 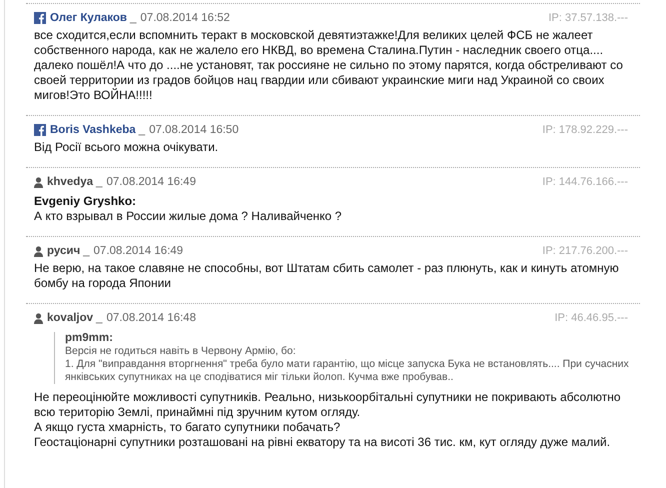 What do you see at coordinates (151, 318) in the screenshot?
I see `comment-date: 07.08.2014 16:48` at bounding box center [151, 318].